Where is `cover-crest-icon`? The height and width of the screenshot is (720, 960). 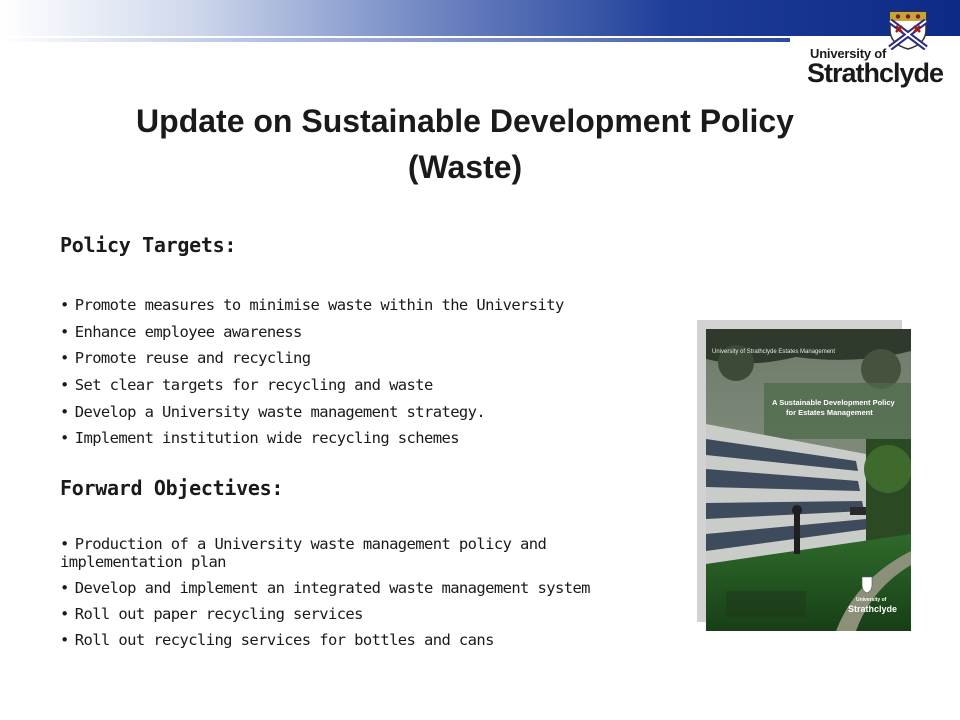 cover-crest-icon is located at coordinates (867, 585).